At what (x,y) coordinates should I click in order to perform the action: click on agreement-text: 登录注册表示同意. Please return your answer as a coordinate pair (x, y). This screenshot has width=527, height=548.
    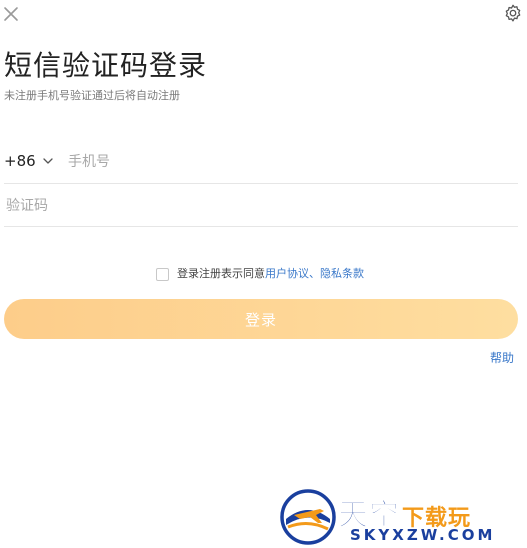
    Looking at the image, I should click on (221, 273).